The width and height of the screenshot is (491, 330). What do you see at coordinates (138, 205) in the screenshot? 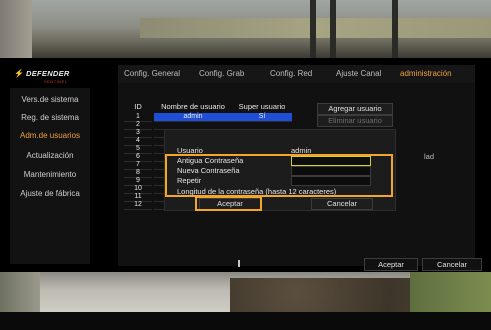
I see `cell-id: 12` at bounding box center [138, 205].